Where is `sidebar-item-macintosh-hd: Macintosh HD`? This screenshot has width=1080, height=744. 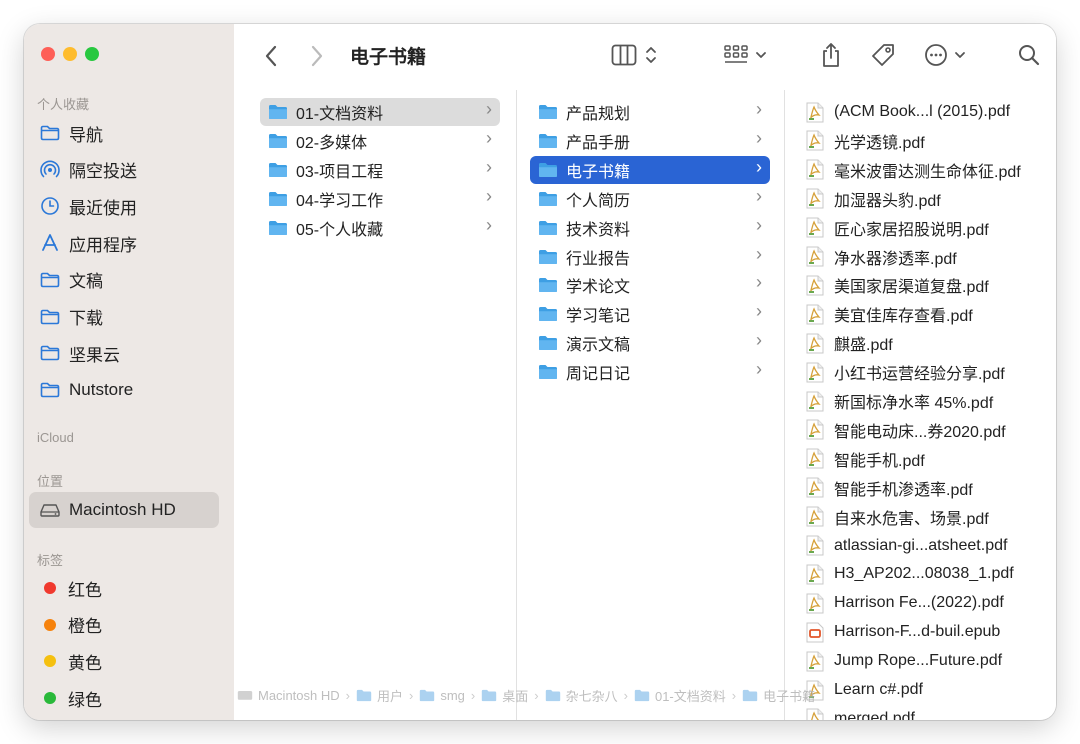 sidebar-item-macintosh-hd: Macintosh HD is located at coordinates (124, 510).